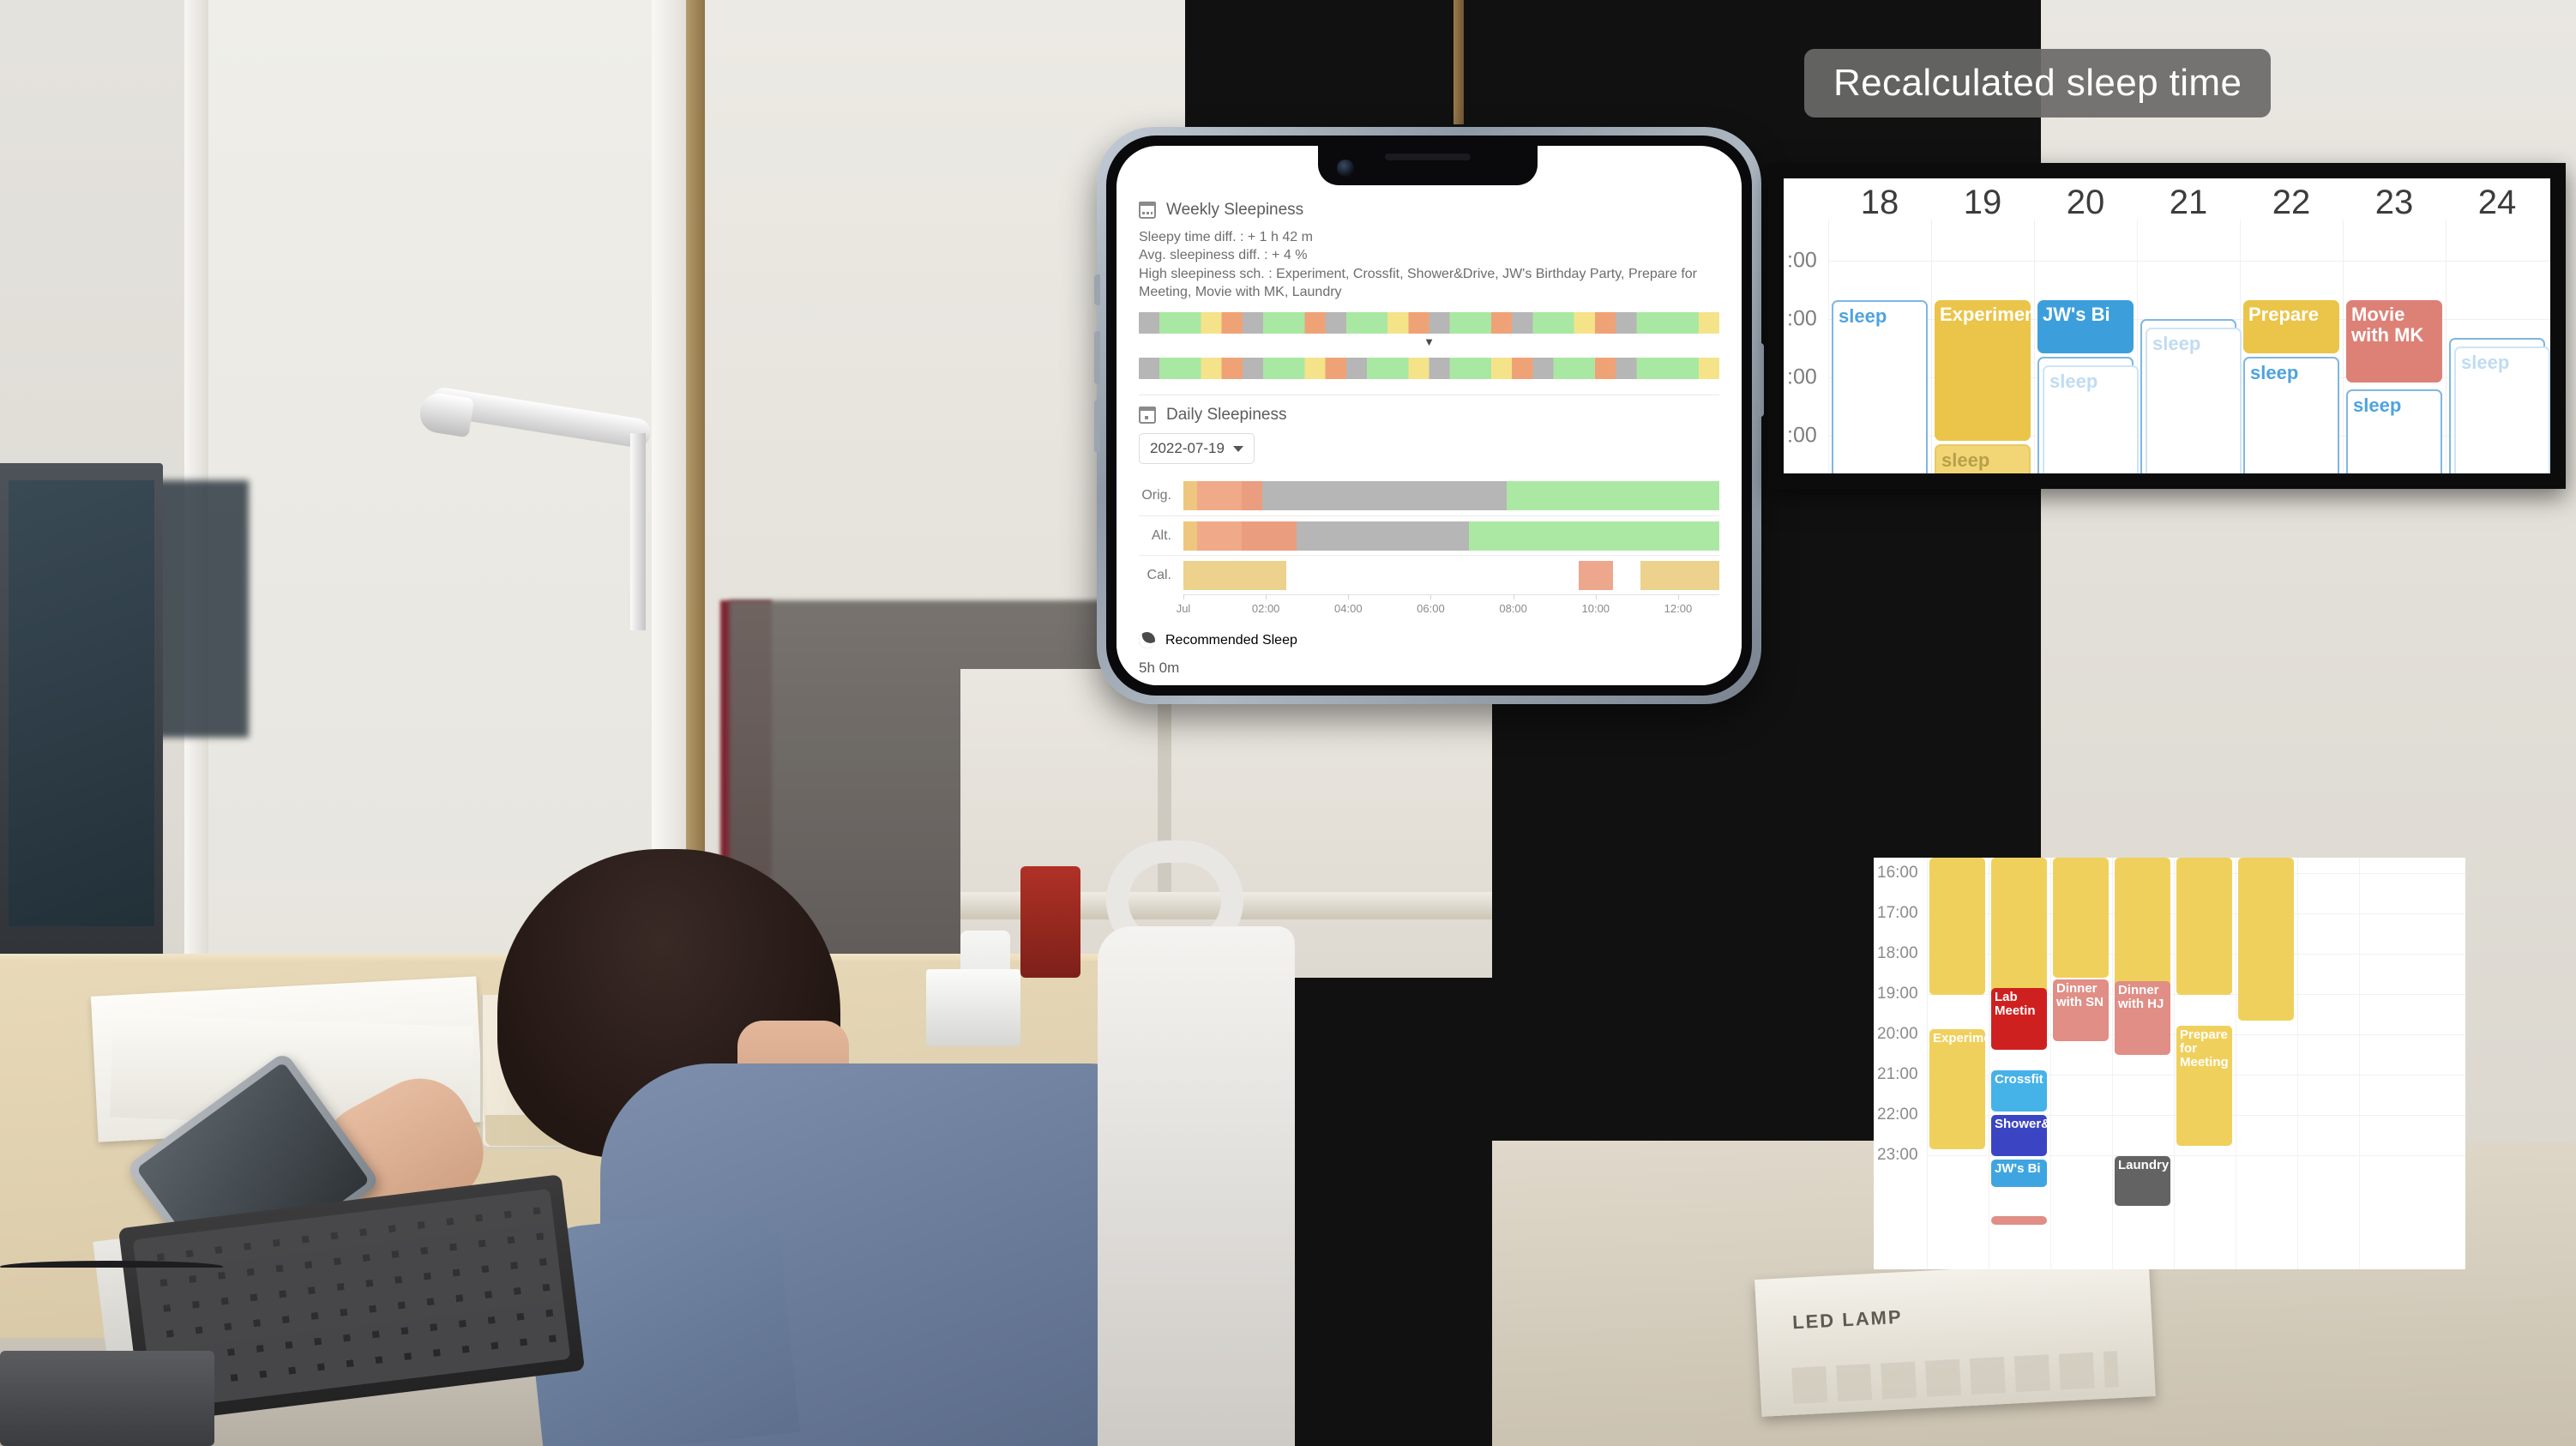 The image size is (2576, 1446). What do you see at coordinates (2081, 1010) in the screenshot?
I see `mini-calendar-event: Dinner with SN` at bounding box center [2081, 1010].